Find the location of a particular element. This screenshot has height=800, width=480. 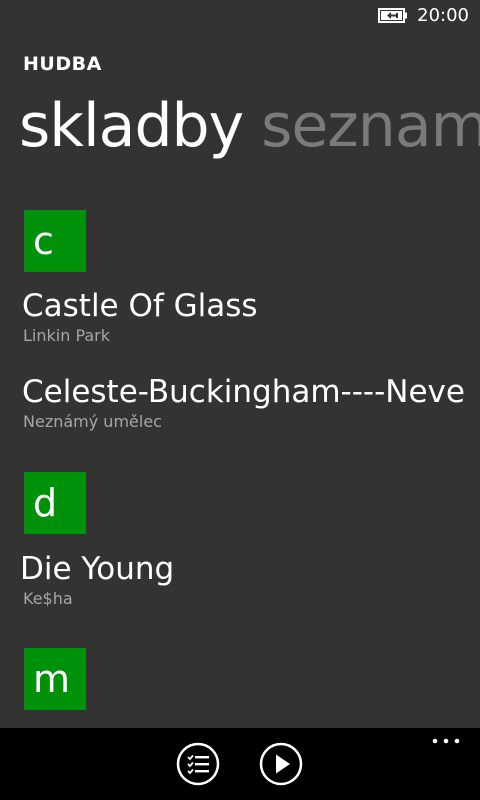

song-title: Celeste-Buckingham----Neve is located at coordinates (243, 392).